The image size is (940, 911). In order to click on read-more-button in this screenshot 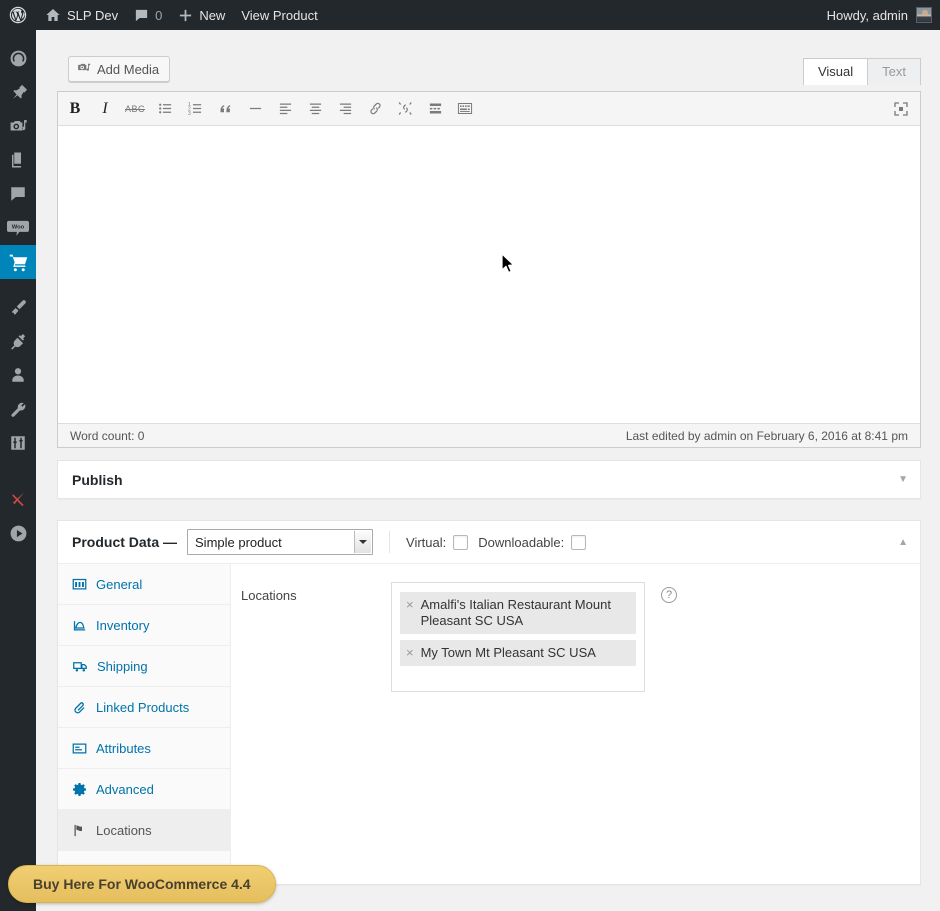, I will do `click(435, 109)`.